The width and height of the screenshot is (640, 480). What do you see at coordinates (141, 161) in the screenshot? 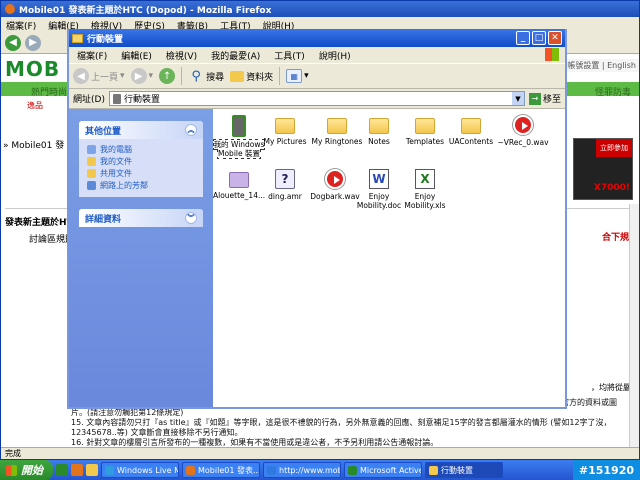
I see `place-my-documents: 我的文件` at bounding box center [141, 161].